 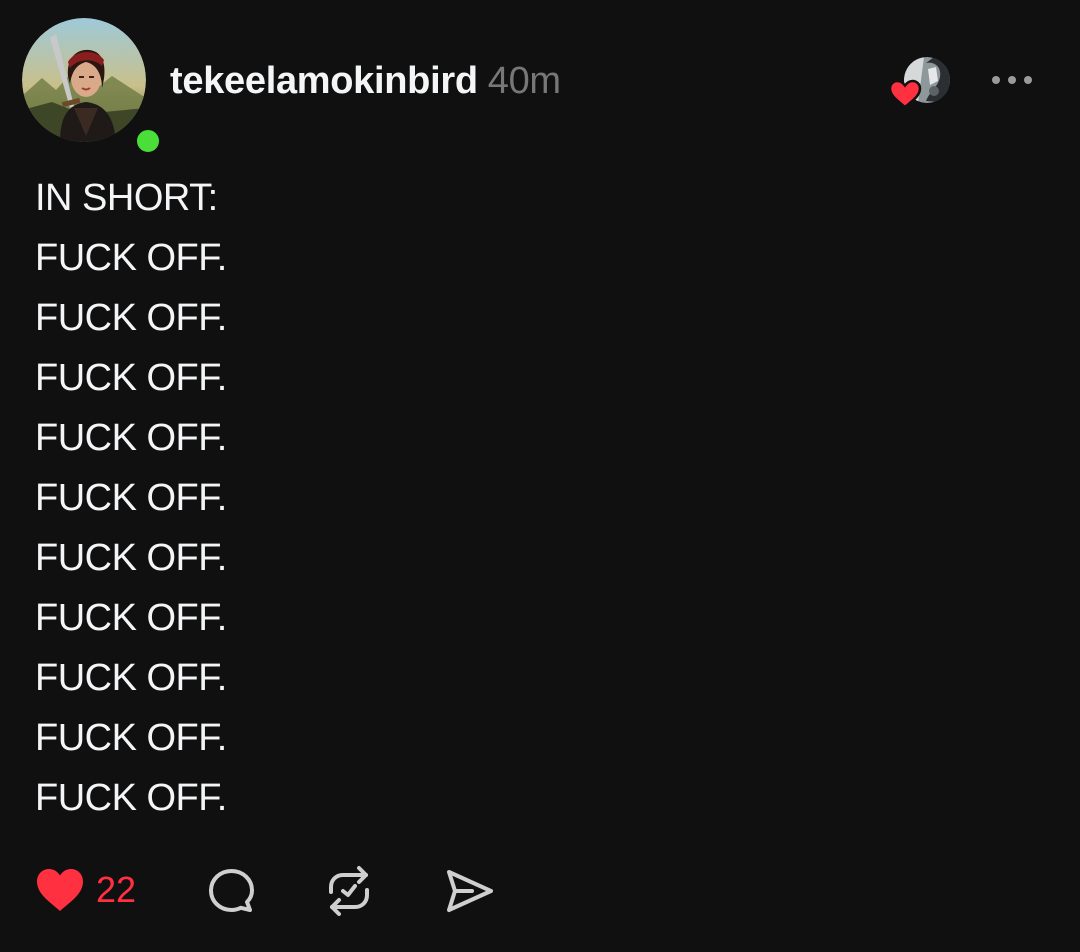 I want to click on author-username-link: tekeelamokinbird 40m, so click(x=365, y=81).